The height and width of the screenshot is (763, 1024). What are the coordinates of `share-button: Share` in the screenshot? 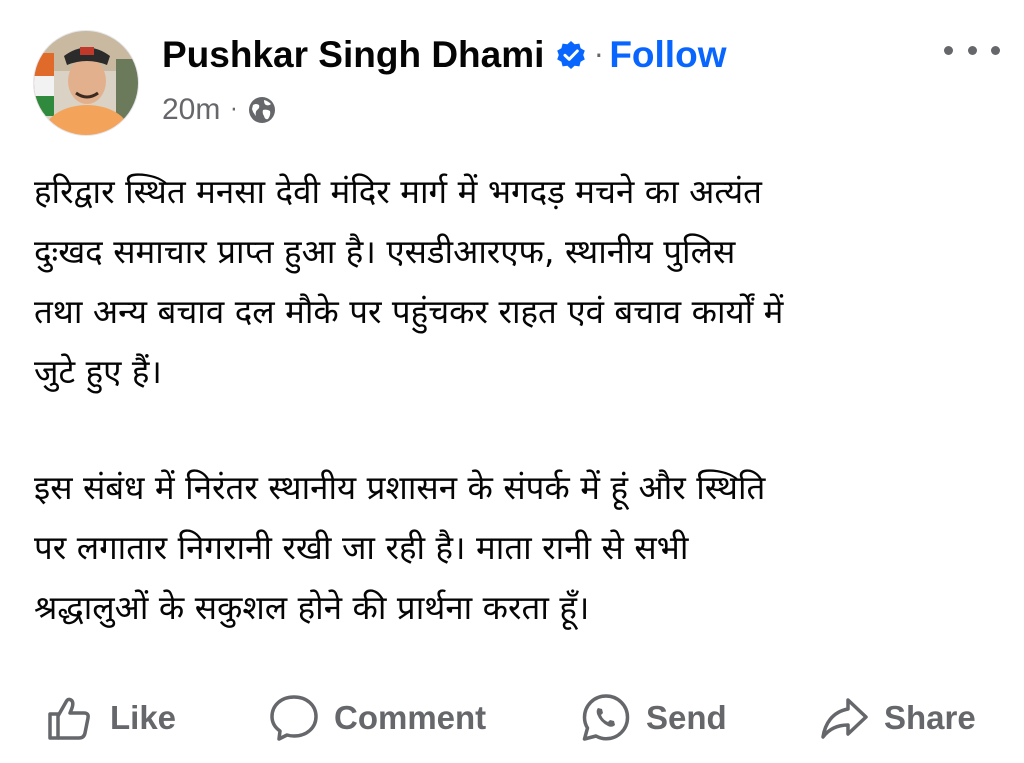 It's located at (897, 718).